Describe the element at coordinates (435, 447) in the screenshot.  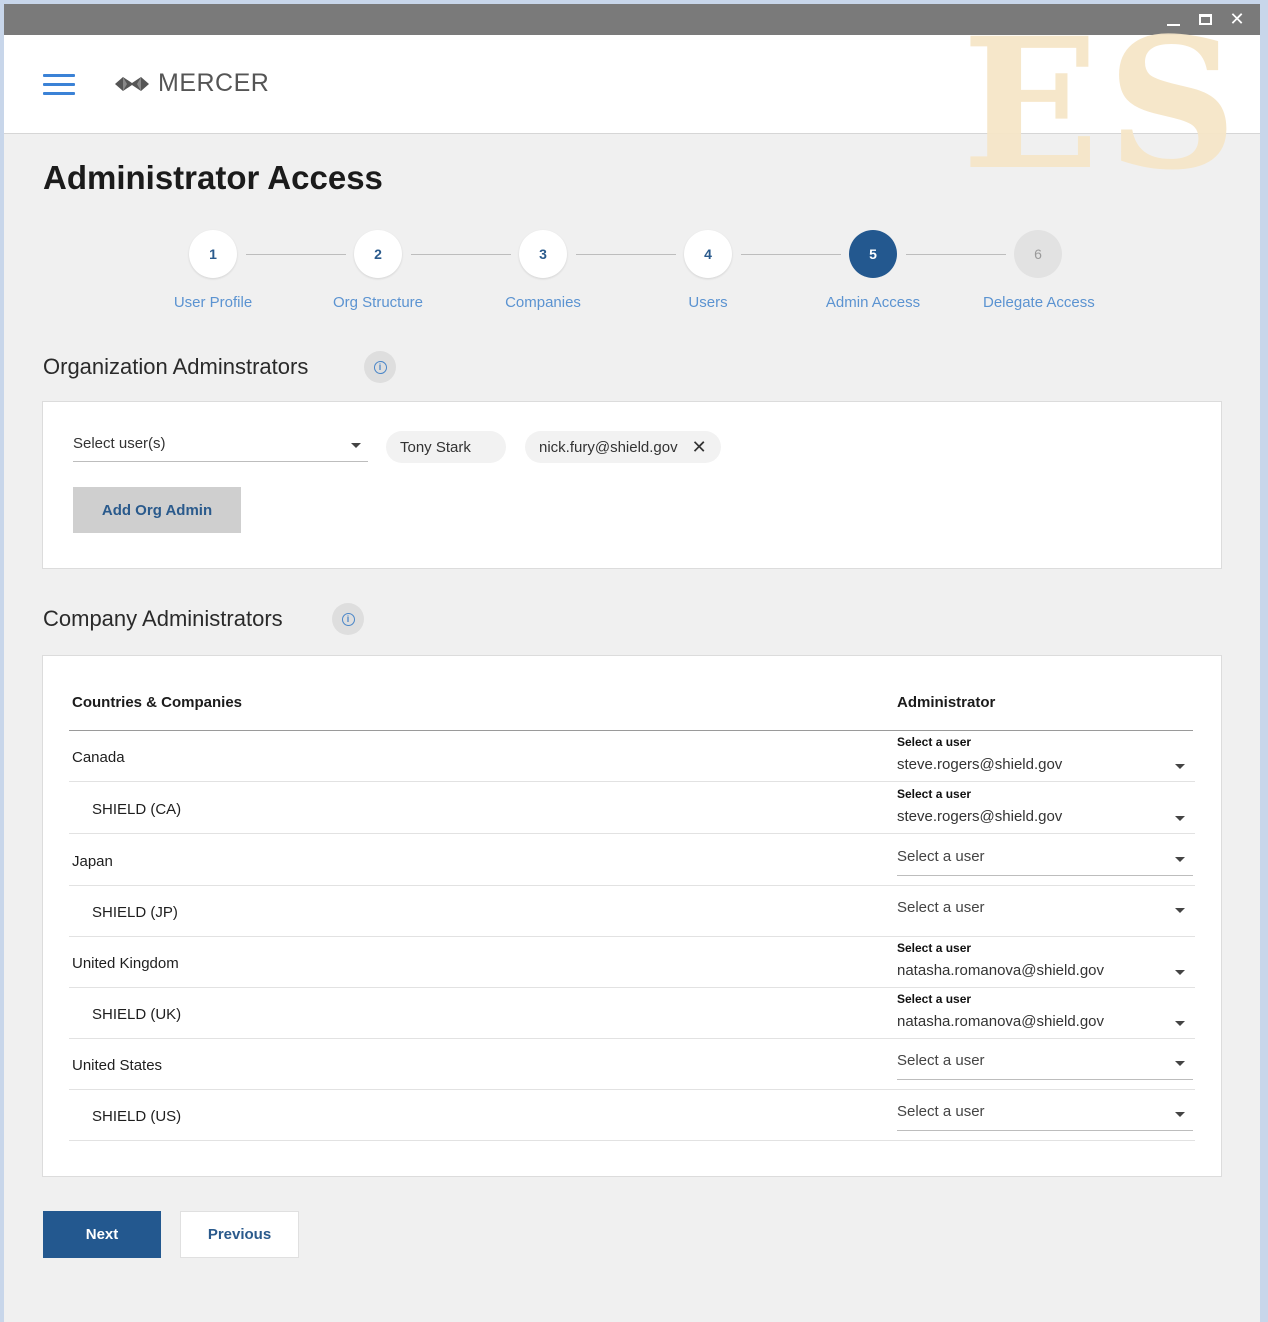
I see `chip-label: Tony Stark` at that location.